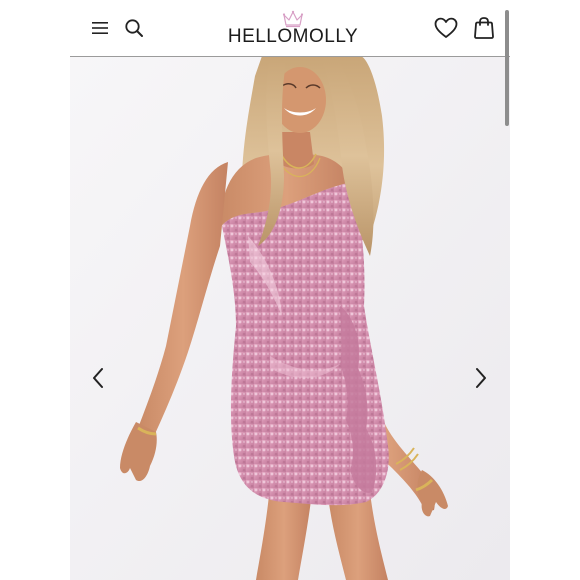 The image size is (580, 580). I want to click on search-icon, so click(134, 28).